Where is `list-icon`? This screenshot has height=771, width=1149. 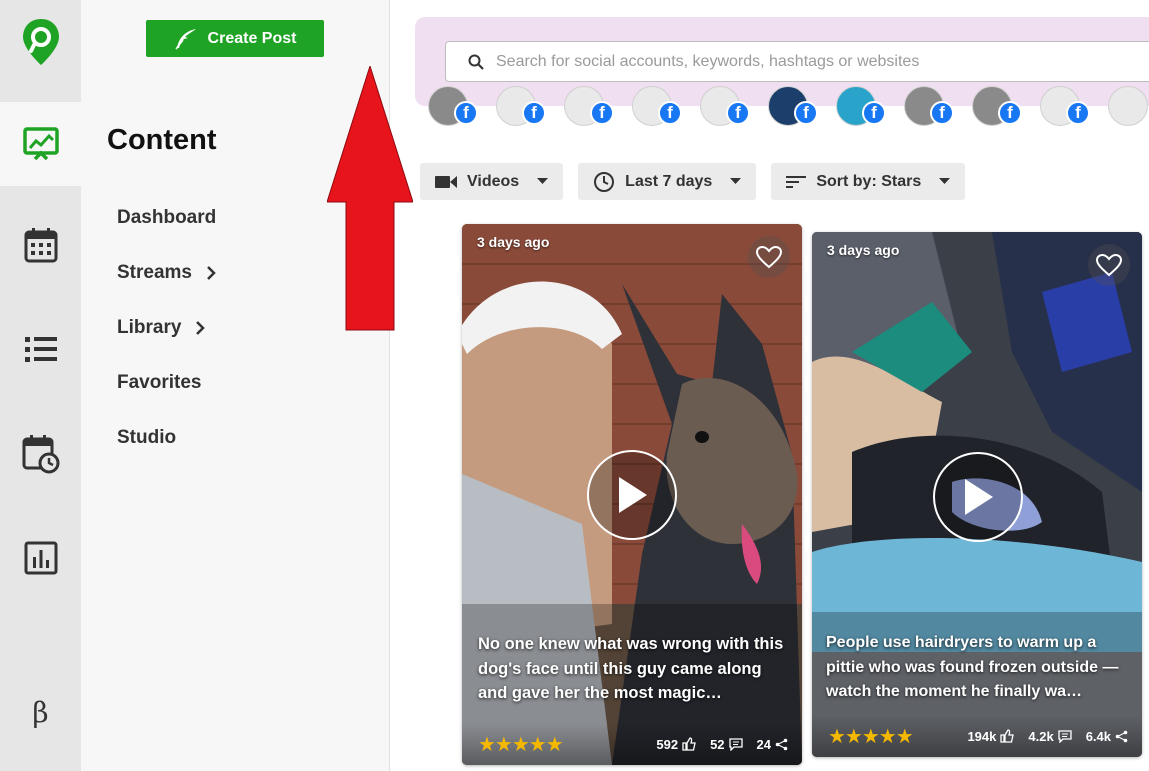 list-icon is located at coordinates (40, 349).